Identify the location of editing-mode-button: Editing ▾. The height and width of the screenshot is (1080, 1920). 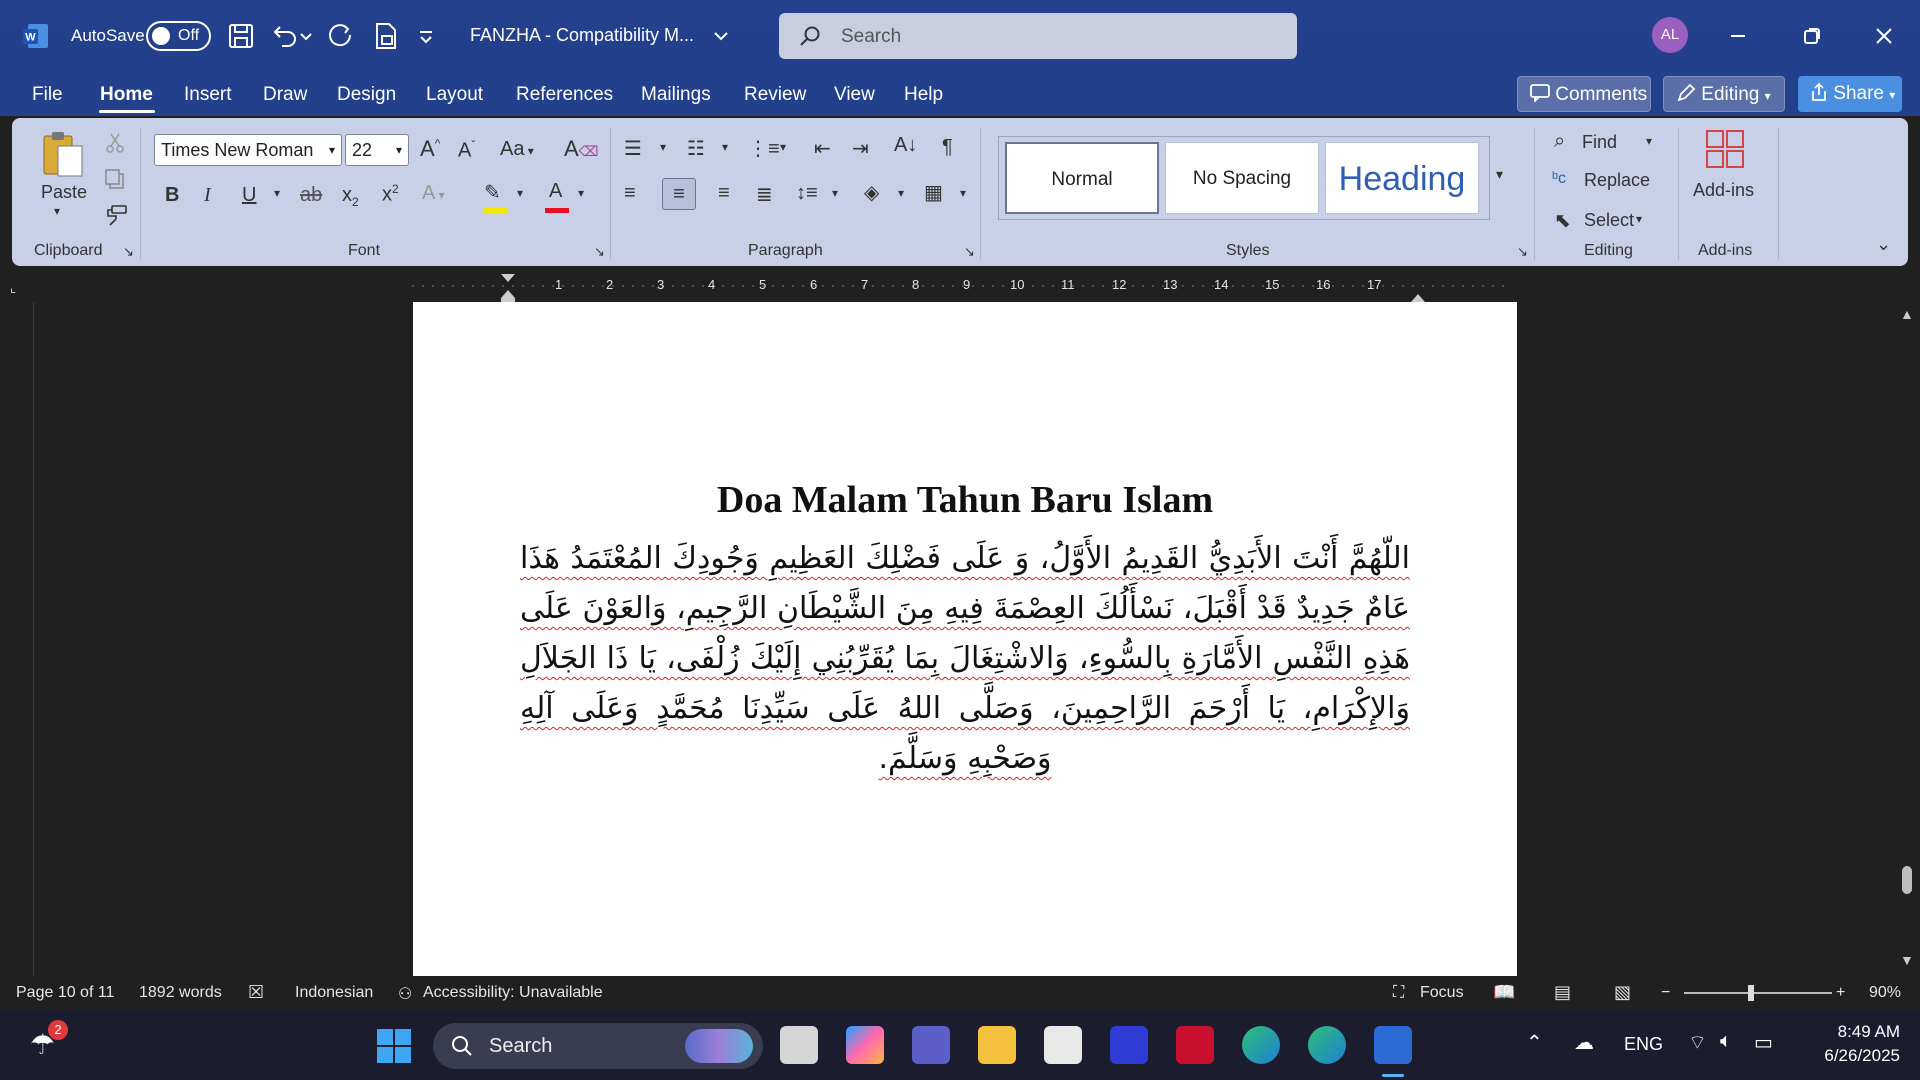
(1724, 94).